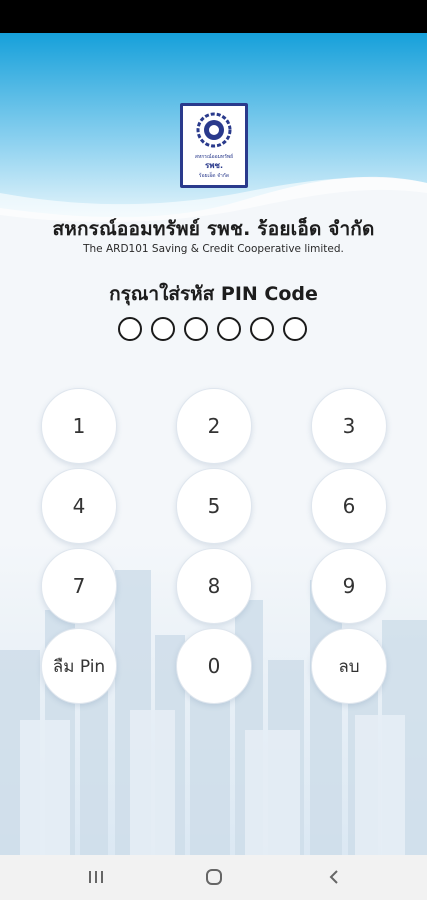  I want to click on keypad-5-button: 5, so click(214, 506).